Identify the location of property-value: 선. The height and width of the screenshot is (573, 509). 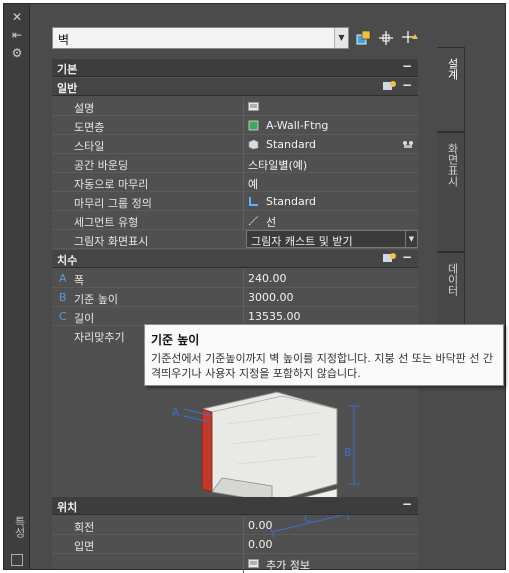
(271, 222).